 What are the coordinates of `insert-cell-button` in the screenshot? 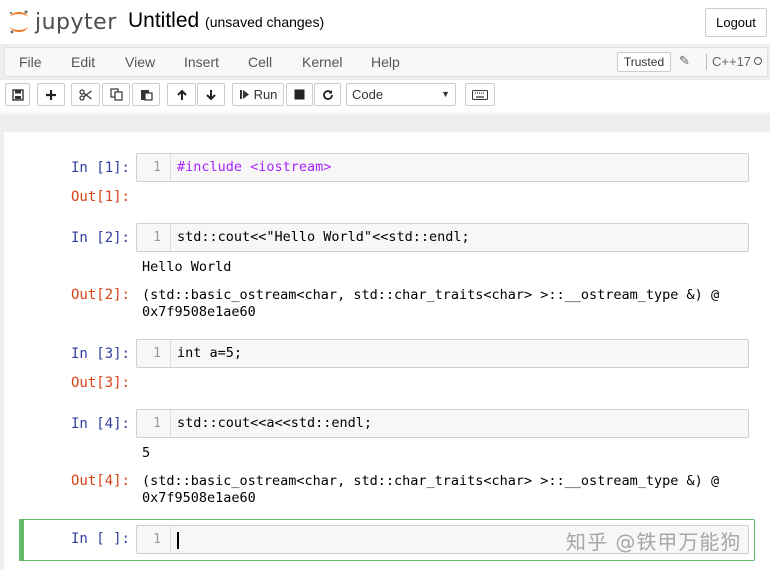 It's located at (51, 94).